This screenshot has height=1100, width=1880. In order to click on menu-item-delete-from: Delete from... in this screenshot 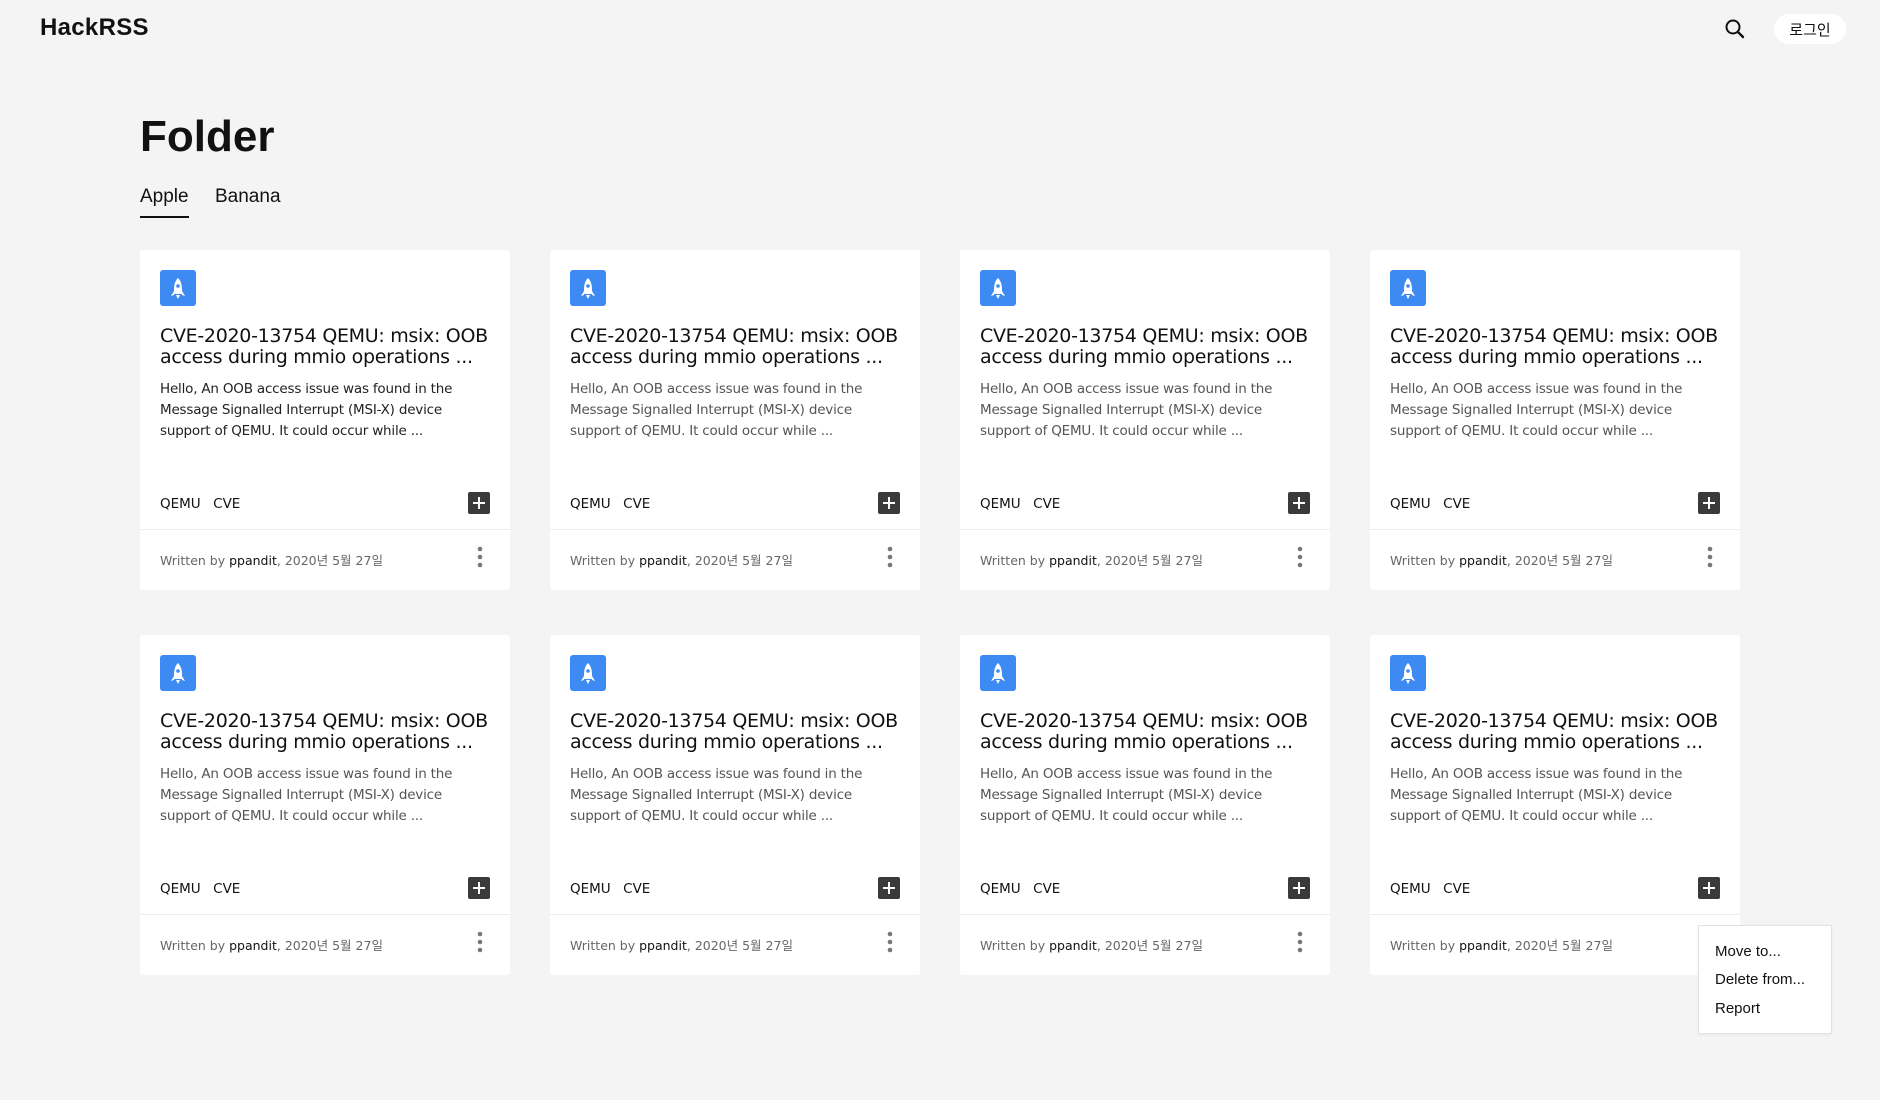, I will do `click(1760, 979)`.